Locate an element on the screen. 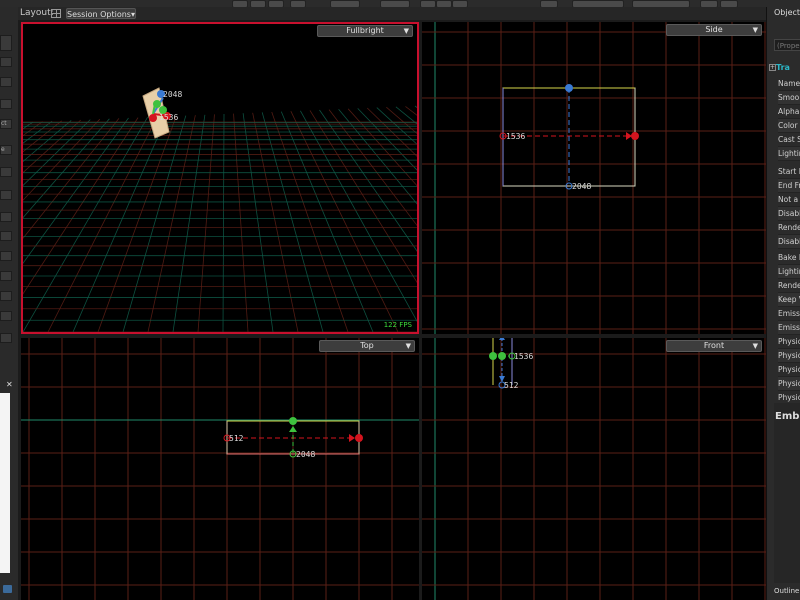 The image size is (800, 600). property-row: Keep V is located at coordinates (789, 300).